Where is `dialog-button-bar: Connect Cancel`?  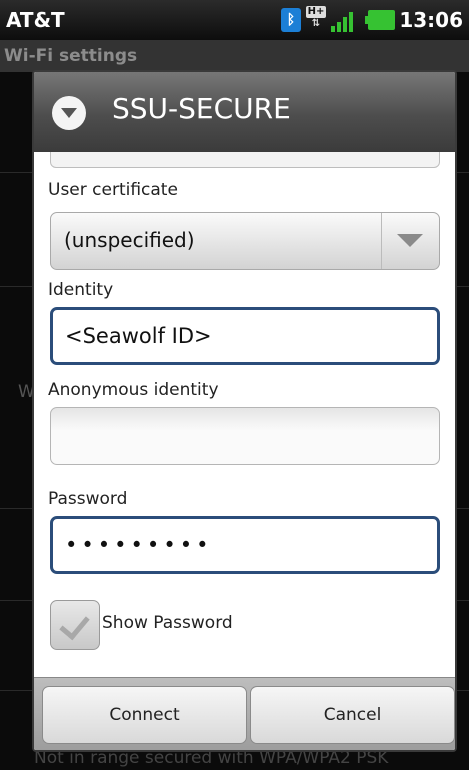 dialog-button-bar: Connect Cancel is located at coordinates (244, 713).